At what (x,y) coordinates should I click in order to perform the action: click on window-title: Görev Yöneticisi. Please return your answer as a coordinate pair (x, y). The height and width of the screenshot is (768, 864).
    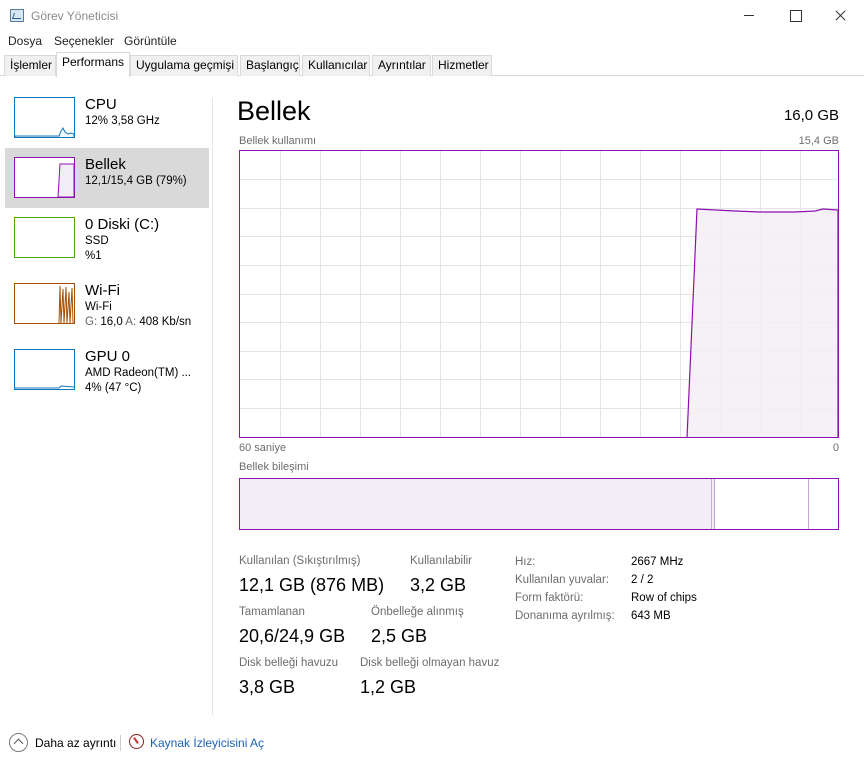
    Looking at the image, I should click on (75, 16).